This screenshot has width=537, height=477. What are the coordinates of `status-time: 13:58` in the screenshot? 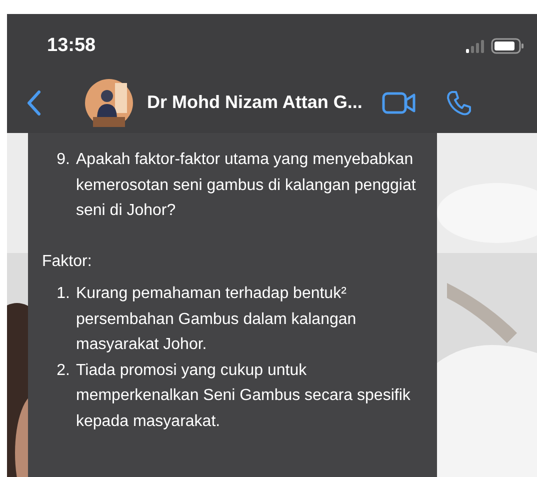 It's located at (71, 46).